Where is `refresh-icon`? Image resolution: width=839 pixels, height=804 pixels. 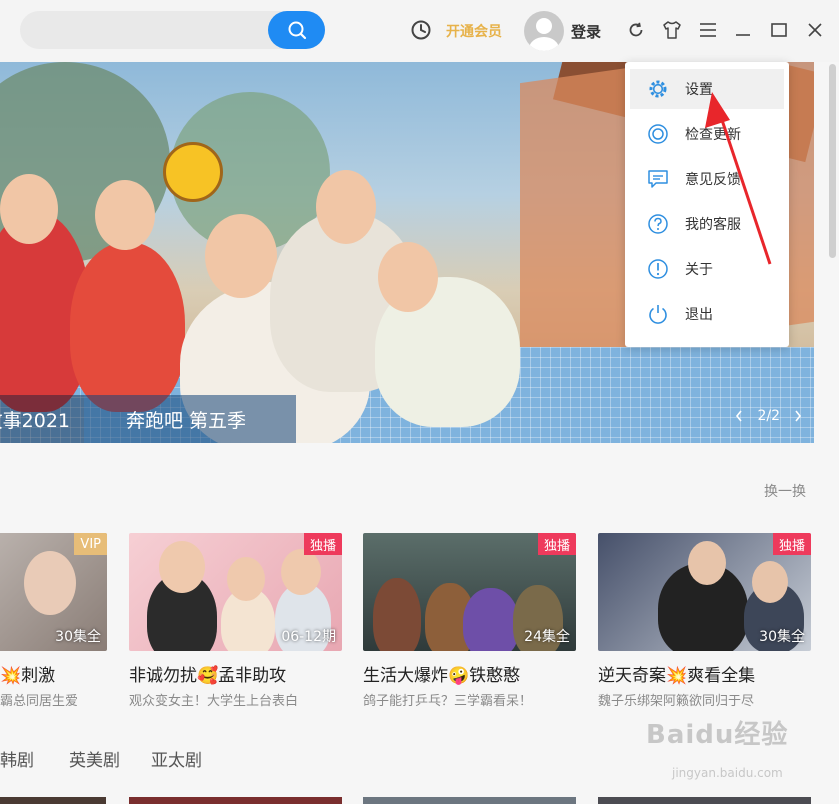
refresh-icon is located at coordinates (636, 29).